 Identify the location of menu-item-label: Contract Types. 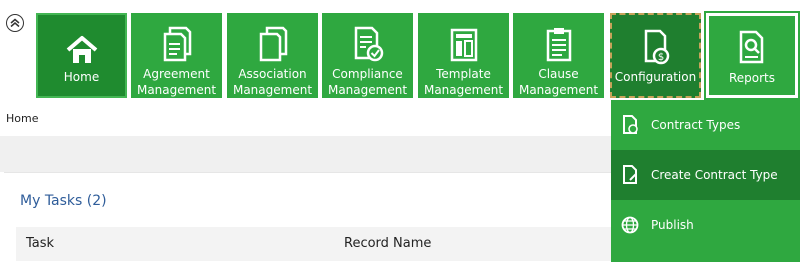
(696, 125).